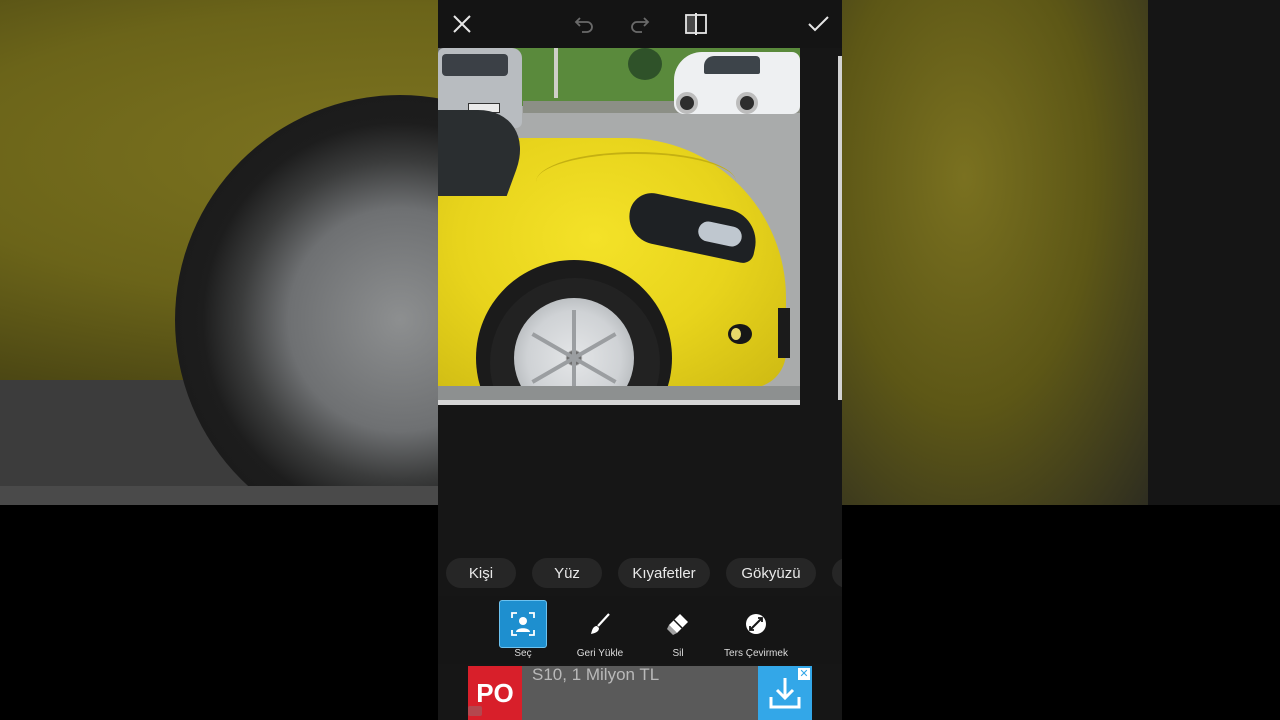  I want to click on selection-category-bar: Kişi Yüz Kıyafetler Gökyüzü, so click(640, 573).